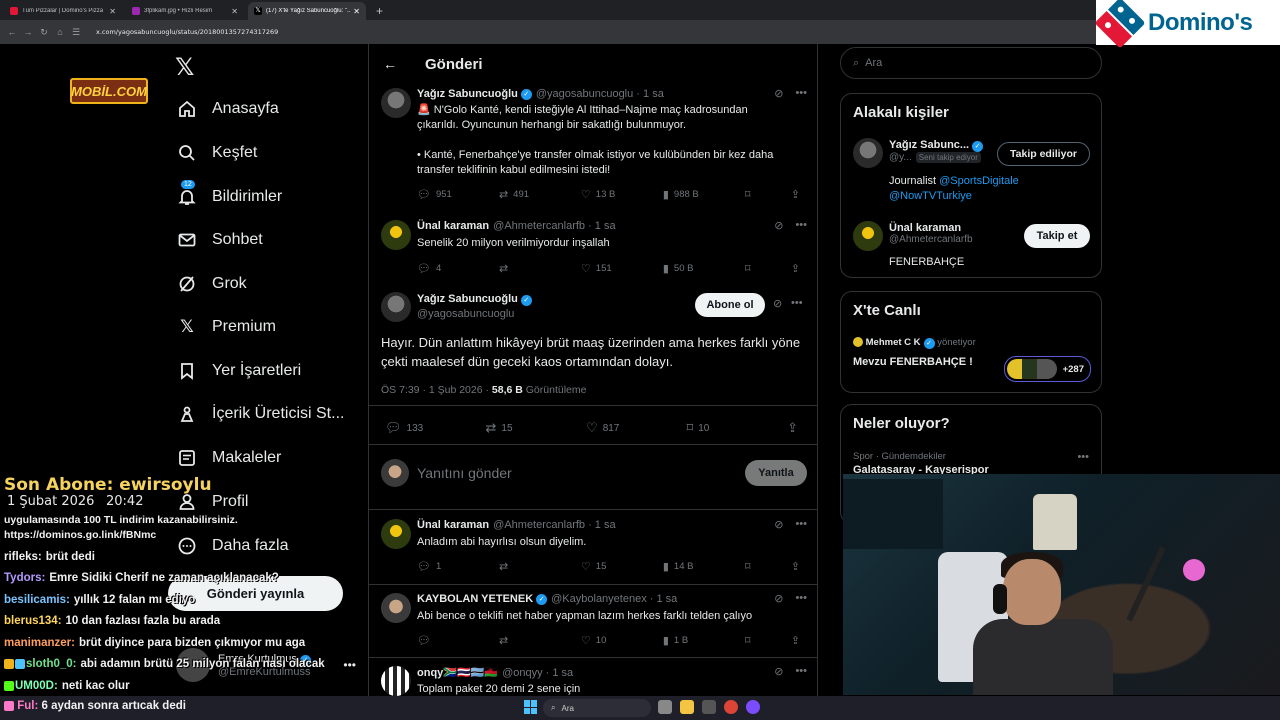  What do you see at coordinates (379, 11) in the screenshot?
I see `new-tab-button: +` at bounding box center [379, 11].